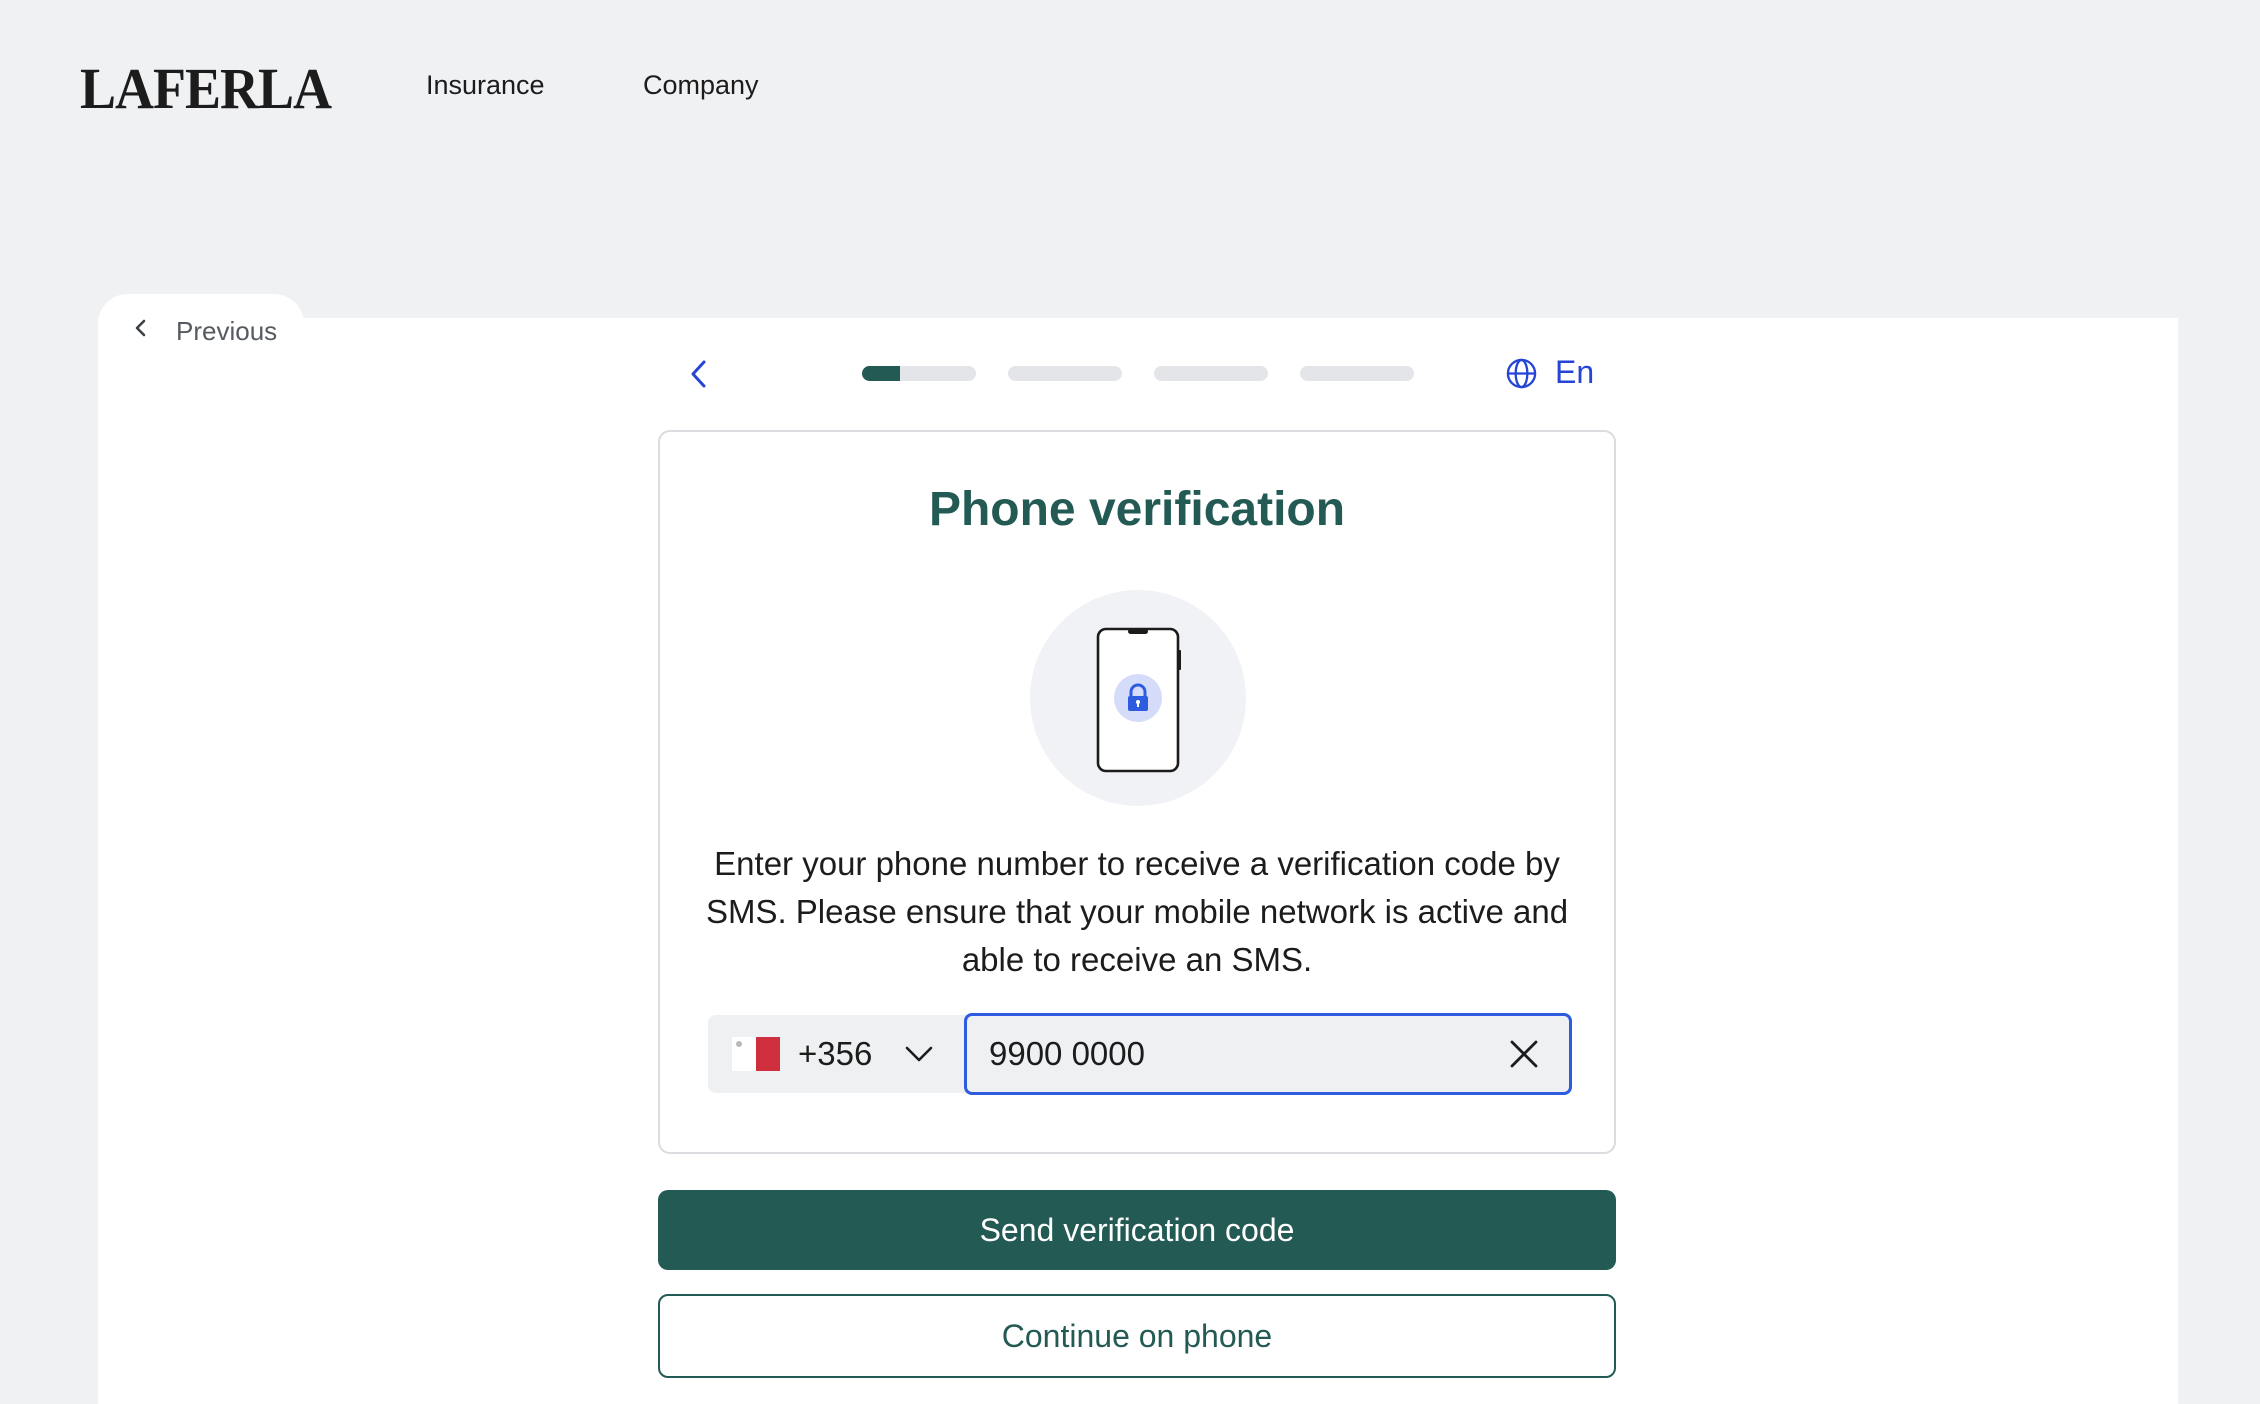 This screenshot has height=1404, width=2260. What do you see at coordinates (919, 1054) in the screenshot?
I see `chevron-down-icon` at bounding box center [919, 1054].